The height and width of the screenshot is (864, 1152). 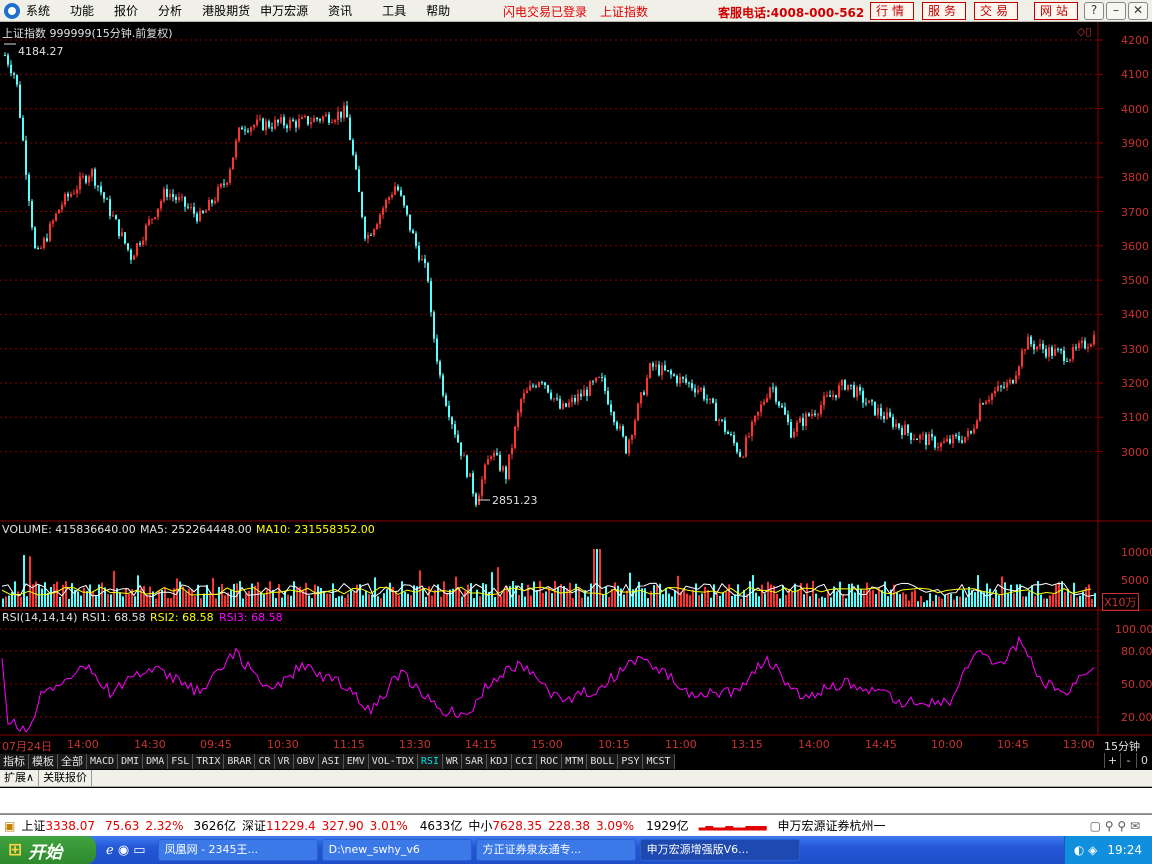 What do you see at coordinates (394, 10) in the screenshot?
I see `menu-tools: 工具` at bounding box center [394, 10].